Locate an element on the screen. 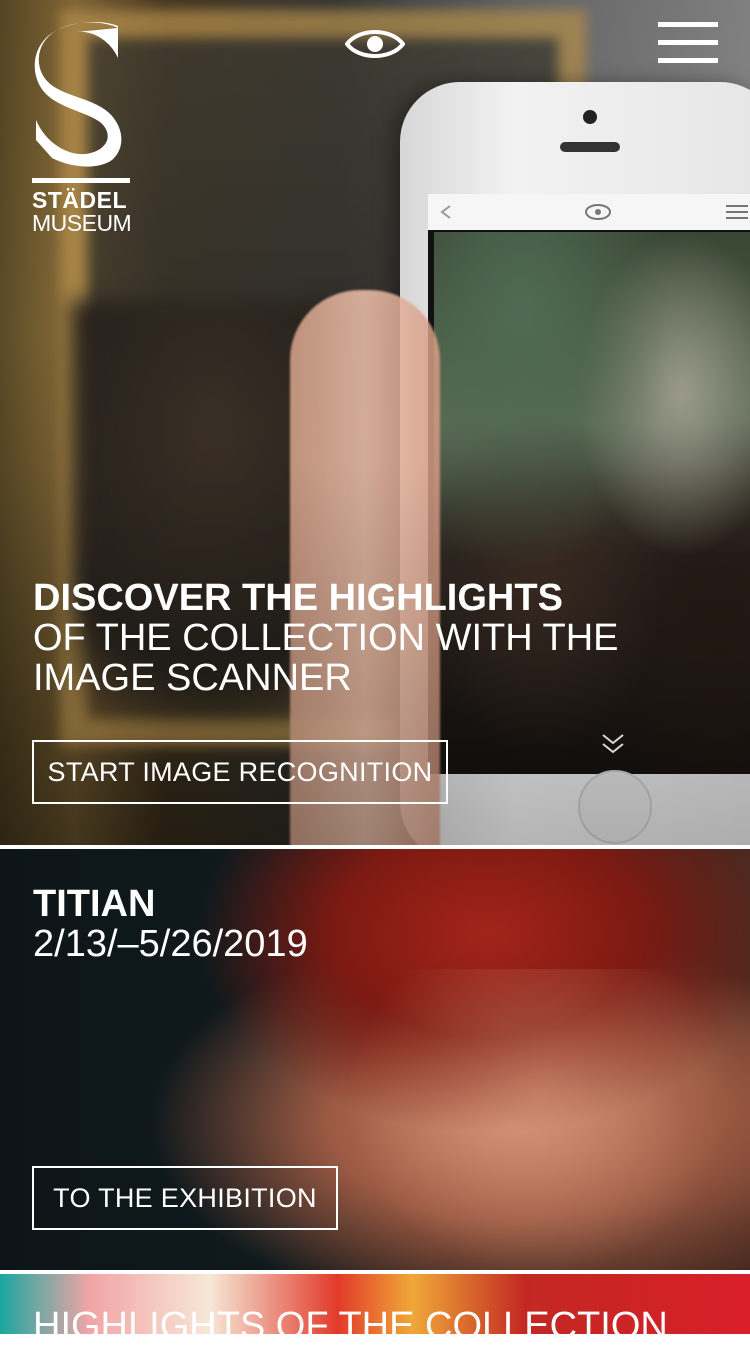  start-image-recognition-button: START IMAGE RECOGNITION is located at coordinates (240, 772).